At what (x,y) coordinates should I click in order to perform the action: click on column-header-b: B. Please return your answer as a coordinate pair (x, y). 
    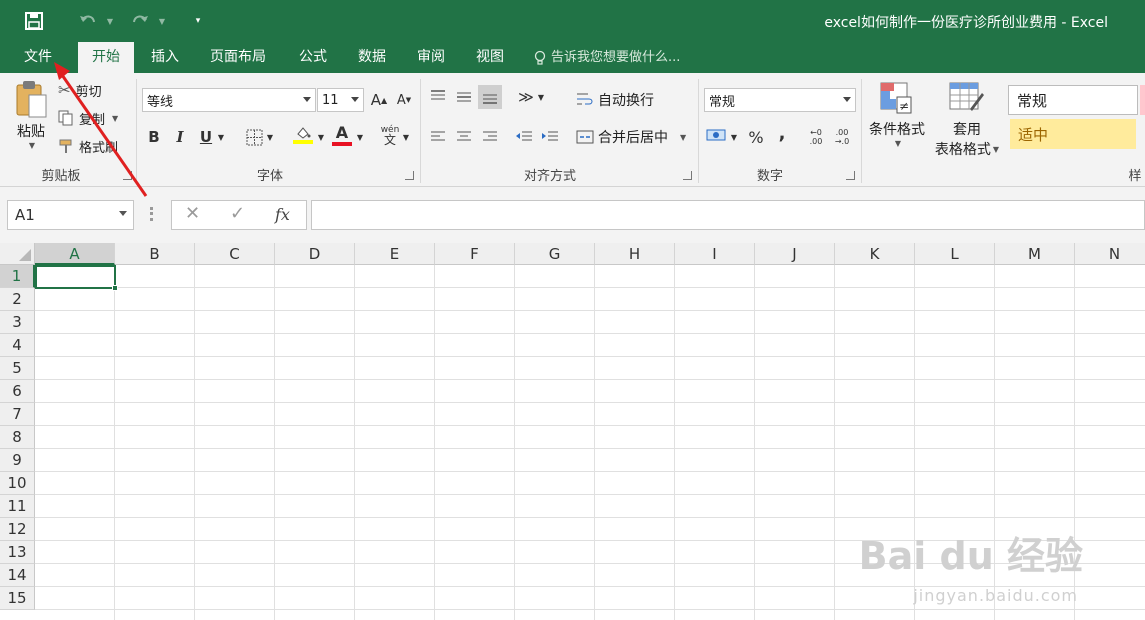
    Looking at the image, I should click on (155, 254).